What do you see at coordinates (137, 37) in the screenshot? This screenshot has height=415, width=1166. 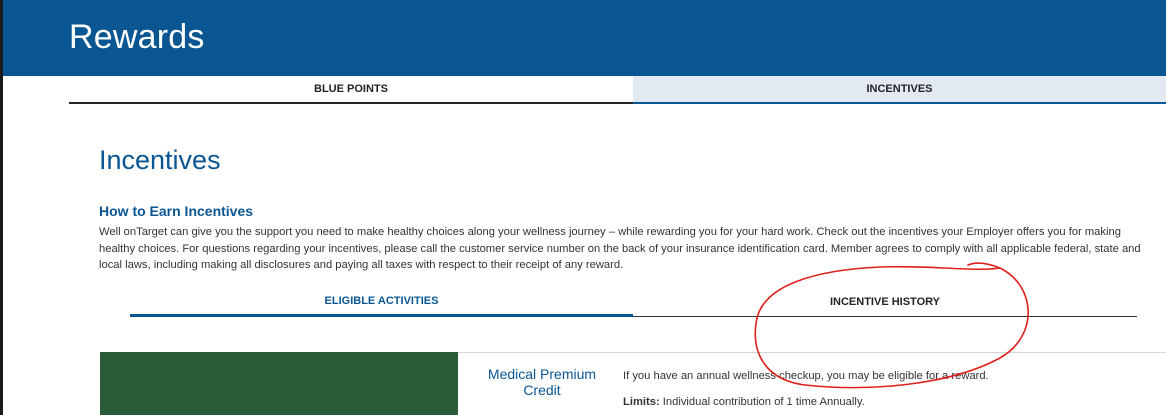 I see `header-title: Rewards` at bounding box center [137, 37].